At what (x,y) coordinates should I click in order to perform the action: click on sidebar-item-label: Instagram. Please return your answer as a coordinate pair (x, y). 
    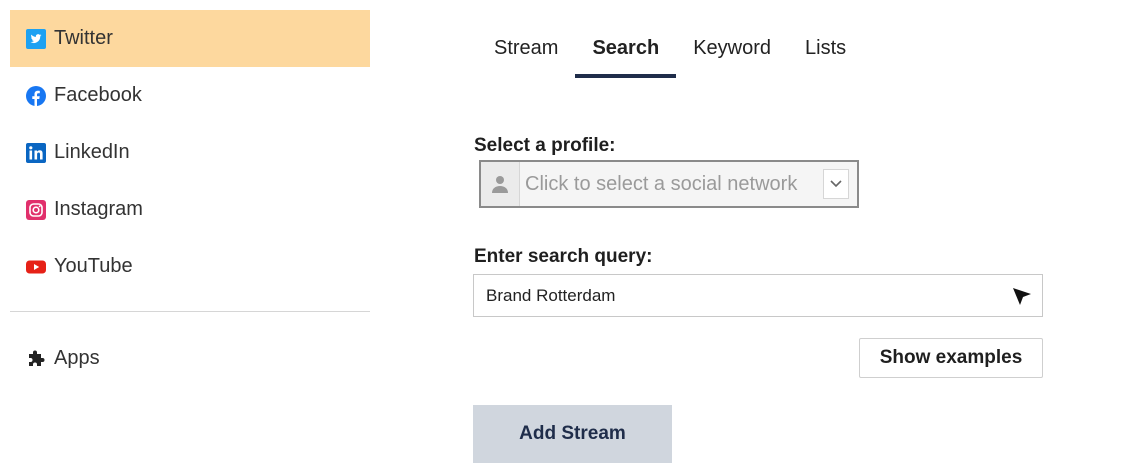
    Looking at the image, I should click on (98, 209).